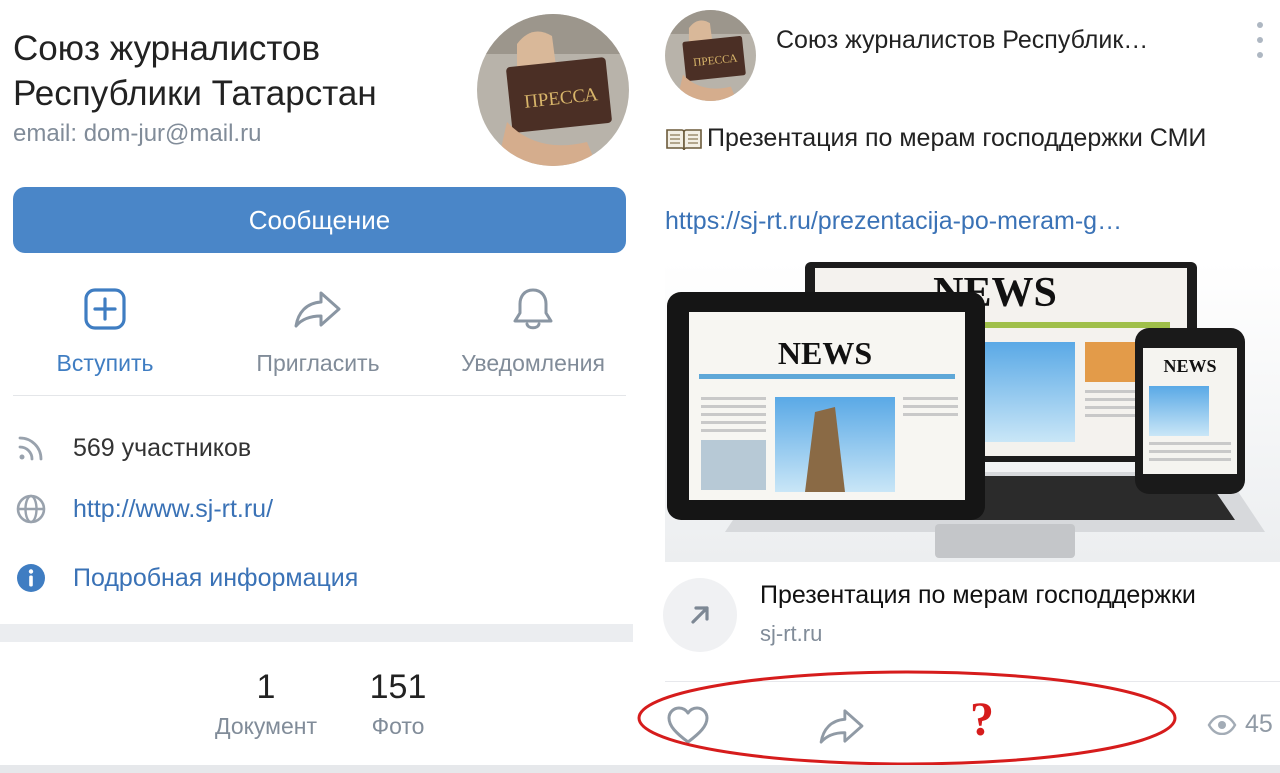 Image resolution: width=1280 pixels, height=773 pixels. Describe the element at coordinates (907, 718) in the screenshot. I see `annotation-red-ellipse` at that location.